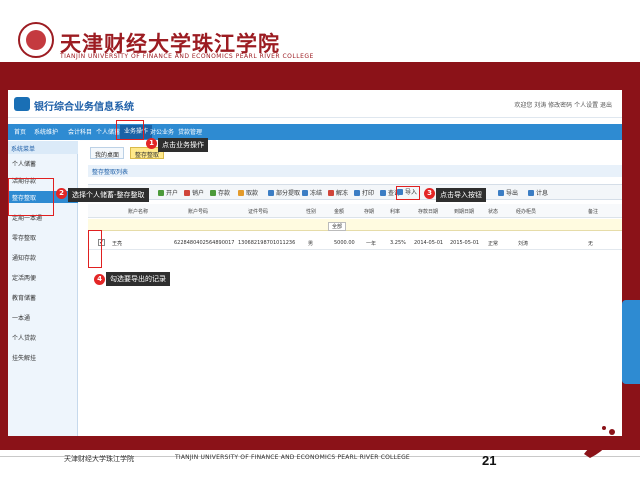 The height and width of the screenshot is (480, 640). What do you see at coordinates (355, 225) in the screenshot?
I see `filter-row: 全部` at bounding box center [355, 225].